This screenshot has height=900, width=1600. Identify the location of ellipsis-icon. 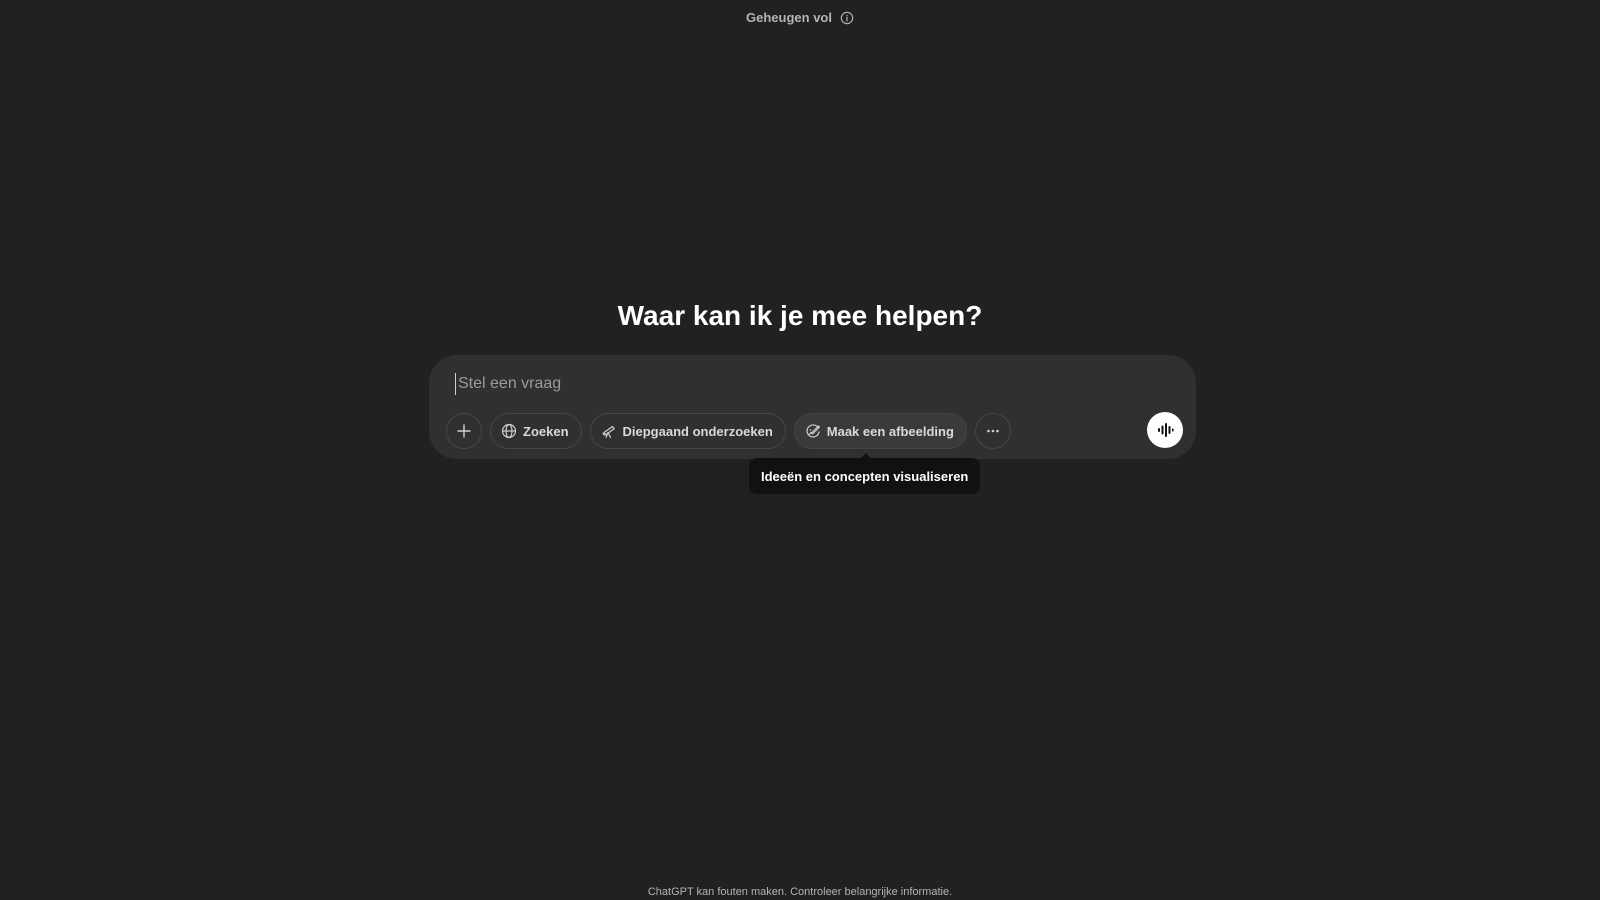
(993, 431).